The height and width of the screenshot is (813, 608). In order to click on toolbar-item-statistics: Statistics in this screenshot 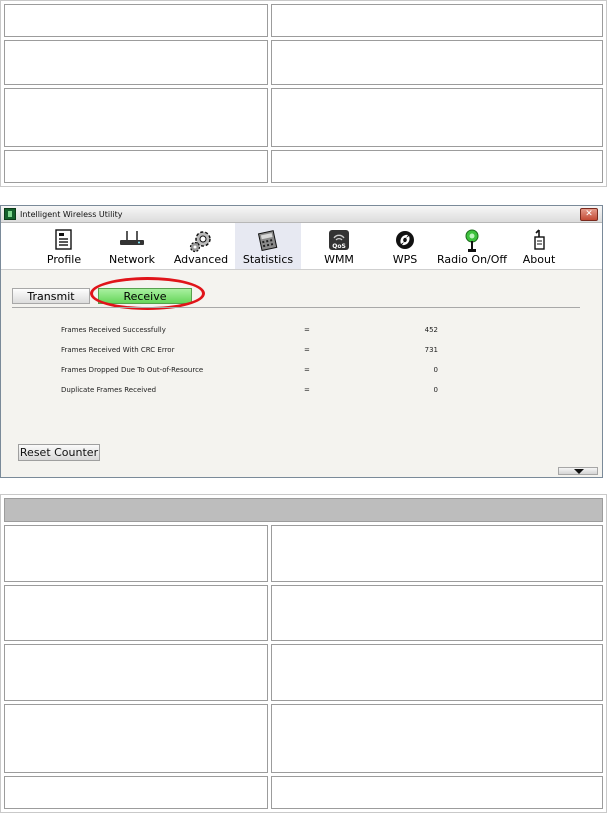, I will do `click(268, 246)`.